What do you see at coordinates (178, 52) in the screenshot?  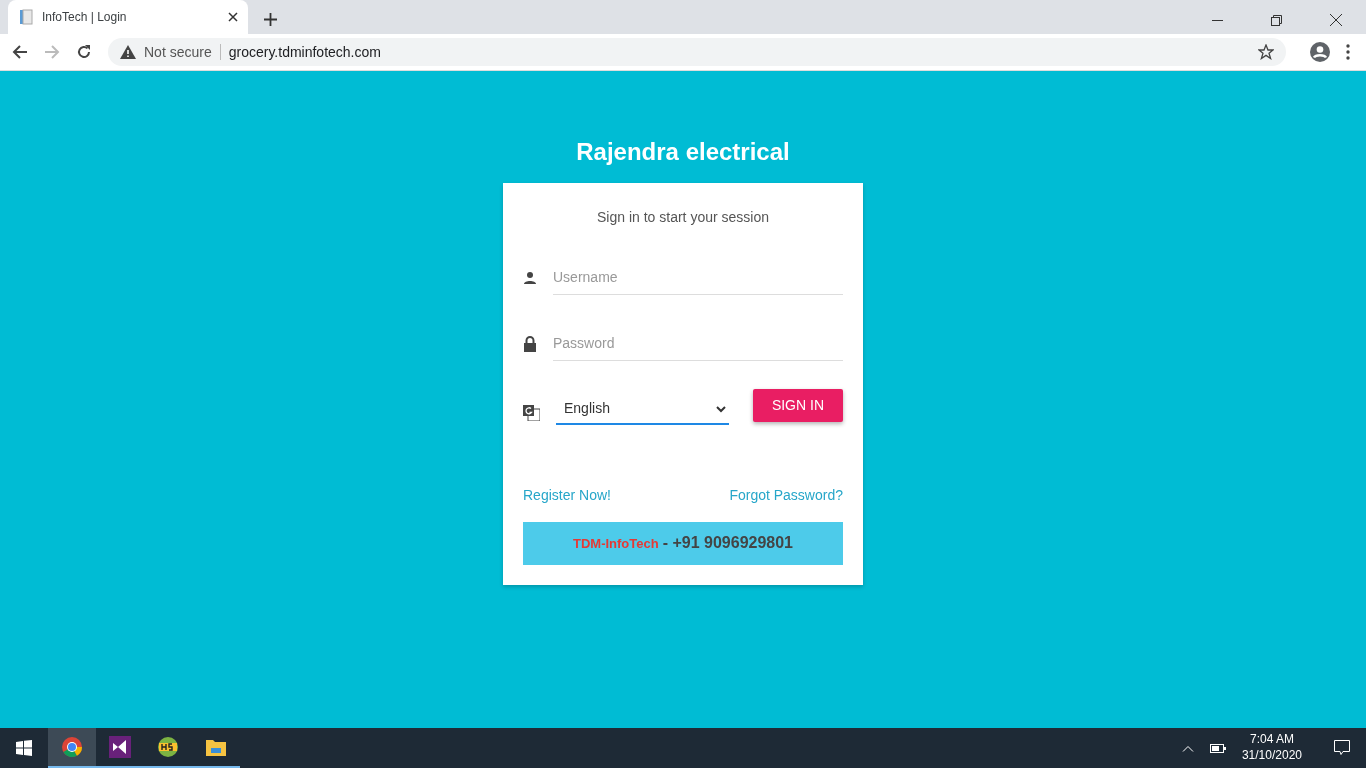 I see `security-label: Not secure` at bounding box center [178, 52].